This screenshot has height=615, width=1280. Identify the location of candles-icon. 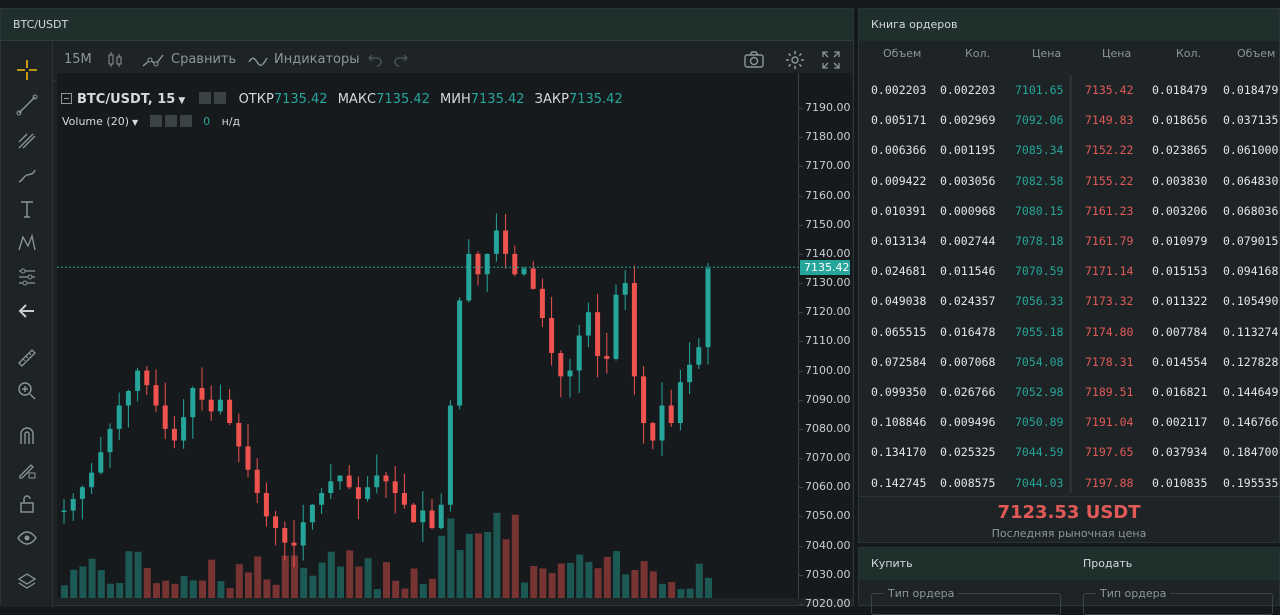
(115, 62).